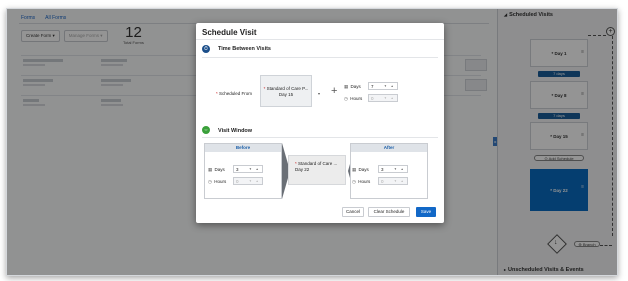 The width and height of the screenshot is (628, 281). I want to click on days-label: ▦ Days, so click(352, 86).